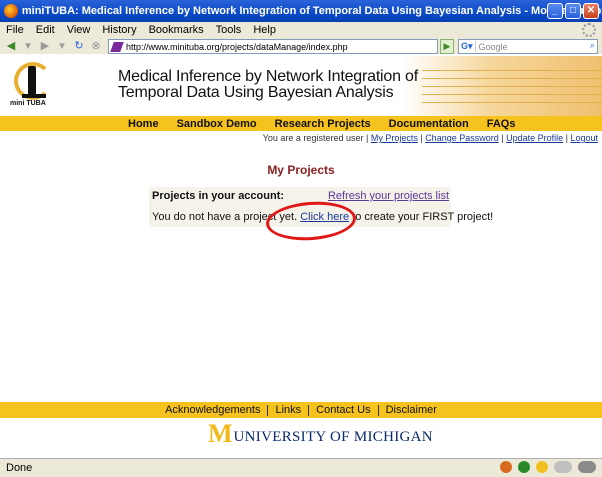 Image resolution: width=602 pixels, height=477 pixels. Describe the element at coordinates (79, 46) in the screenshot. I see `reload-icon: ↻` at that location.